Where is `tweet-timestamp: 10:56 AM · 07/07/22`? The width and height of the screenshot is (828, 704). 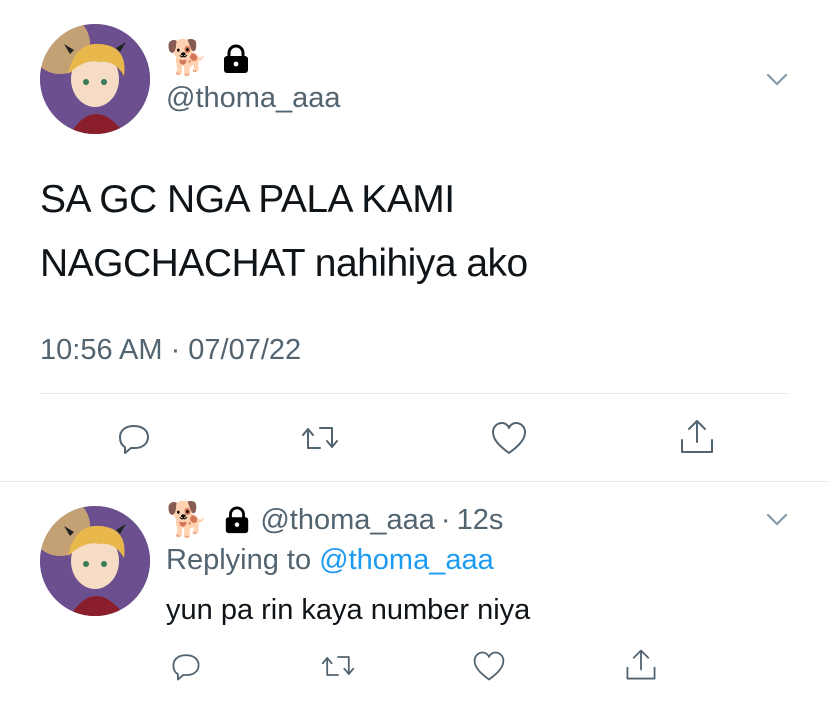 tweet-timestamp: 10:56 AM · 07/07/22 is located at coordinates (170, 350).